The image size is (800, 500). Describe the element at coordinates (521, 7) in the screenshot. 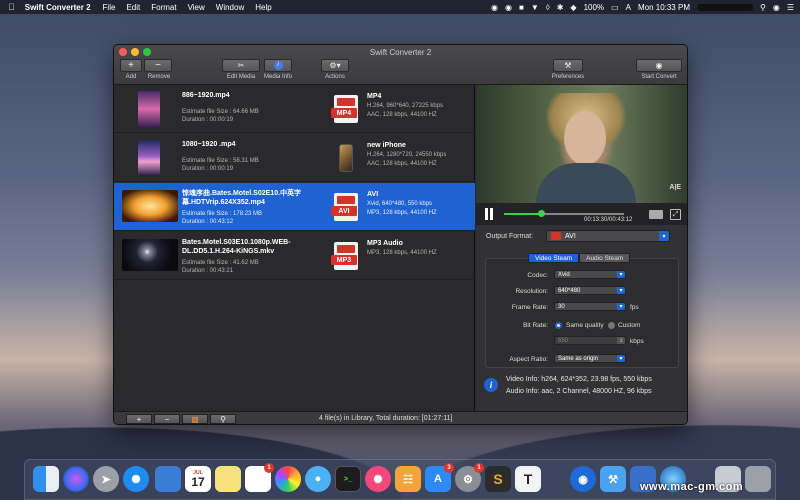

I see `status-icon-3: ■` at that location.